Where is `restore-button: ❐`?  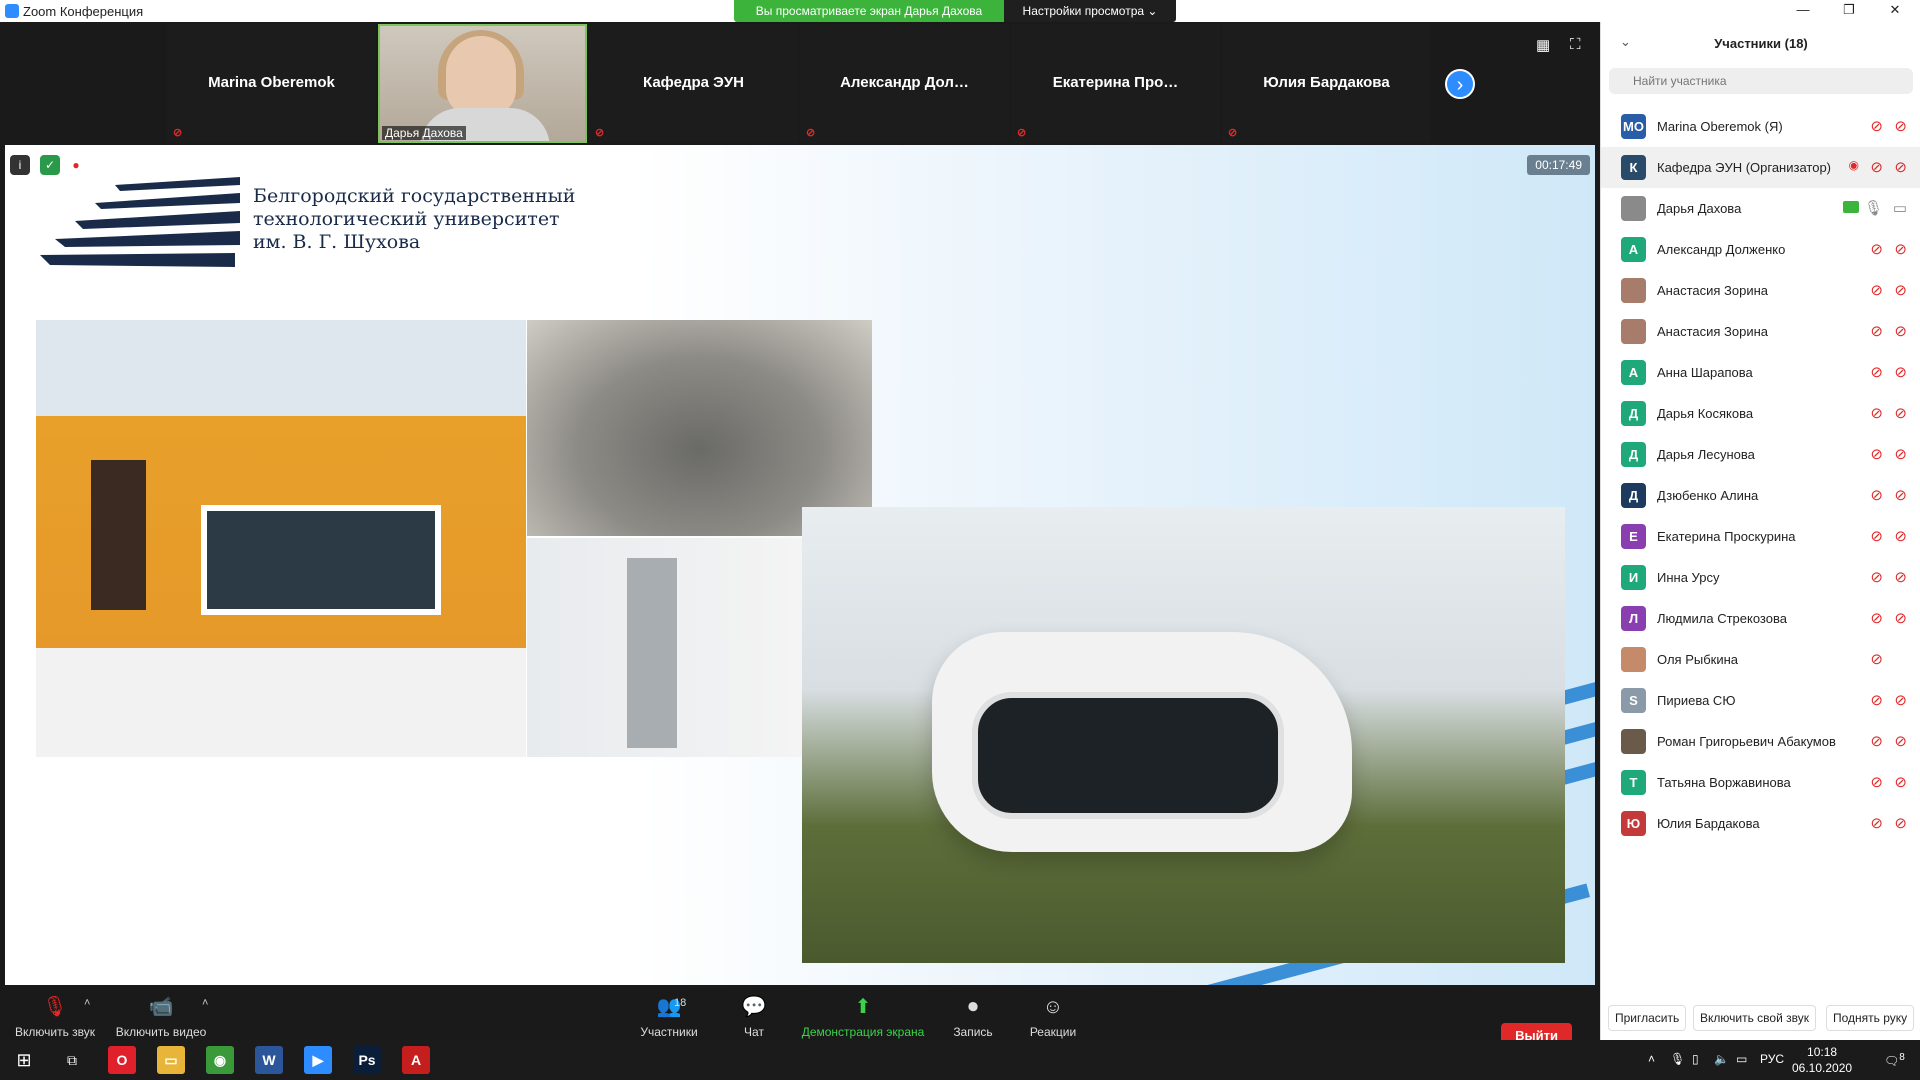
restore-button: ❐ is located at coordinates (1849, 11).